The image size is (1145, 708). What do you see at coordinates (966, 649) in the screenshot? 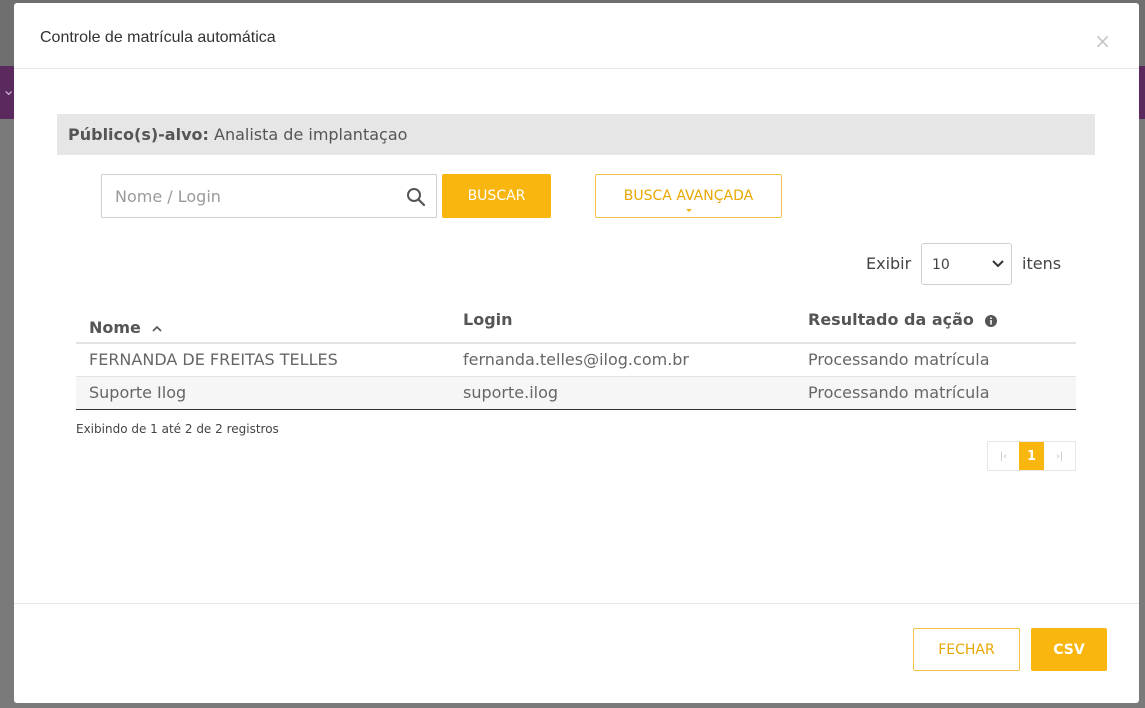
I see `close-button: FECHAR` at bounding box center [966, 649].